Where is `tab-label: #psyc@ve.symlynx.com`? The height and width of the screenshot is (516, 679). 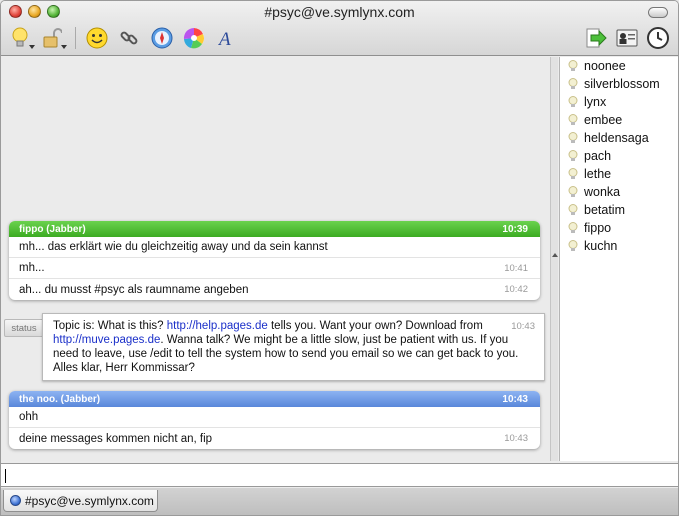
tab-label: #psyc@ve.symlynx.com is located at coordinates (89, 500).